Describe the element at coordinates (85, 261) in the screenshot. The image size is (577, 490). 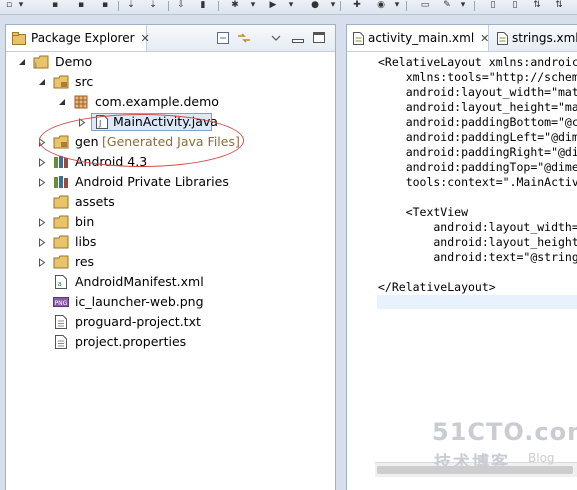
I see `tree-item-label: res` at that location.